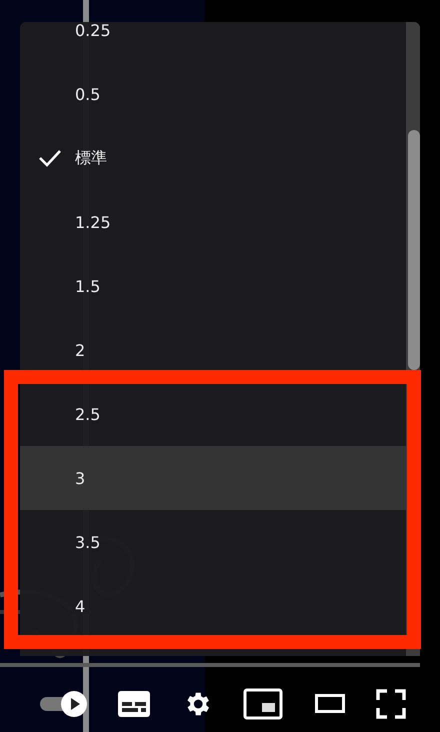 This screenshot has width=440, height=732. What do you see at coordinates (91, 158) in the screenshot?
I see `speed-option: 標準` at bounding box center [91, 158].